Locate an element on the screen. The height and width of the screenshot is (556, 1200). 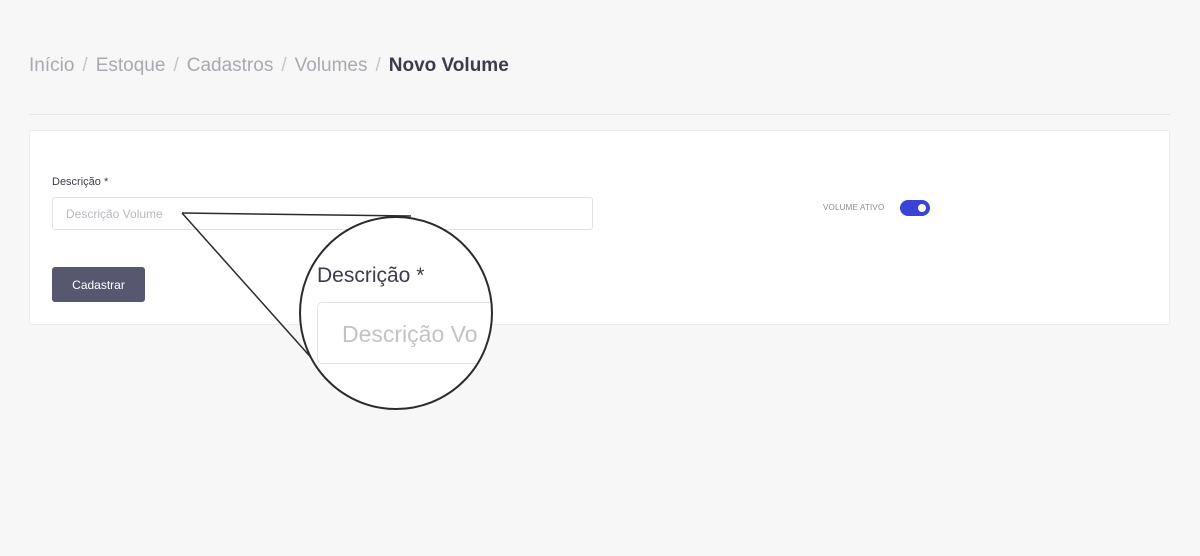
breadcrumb-inicio: Início is located at coordinates (51, 66).